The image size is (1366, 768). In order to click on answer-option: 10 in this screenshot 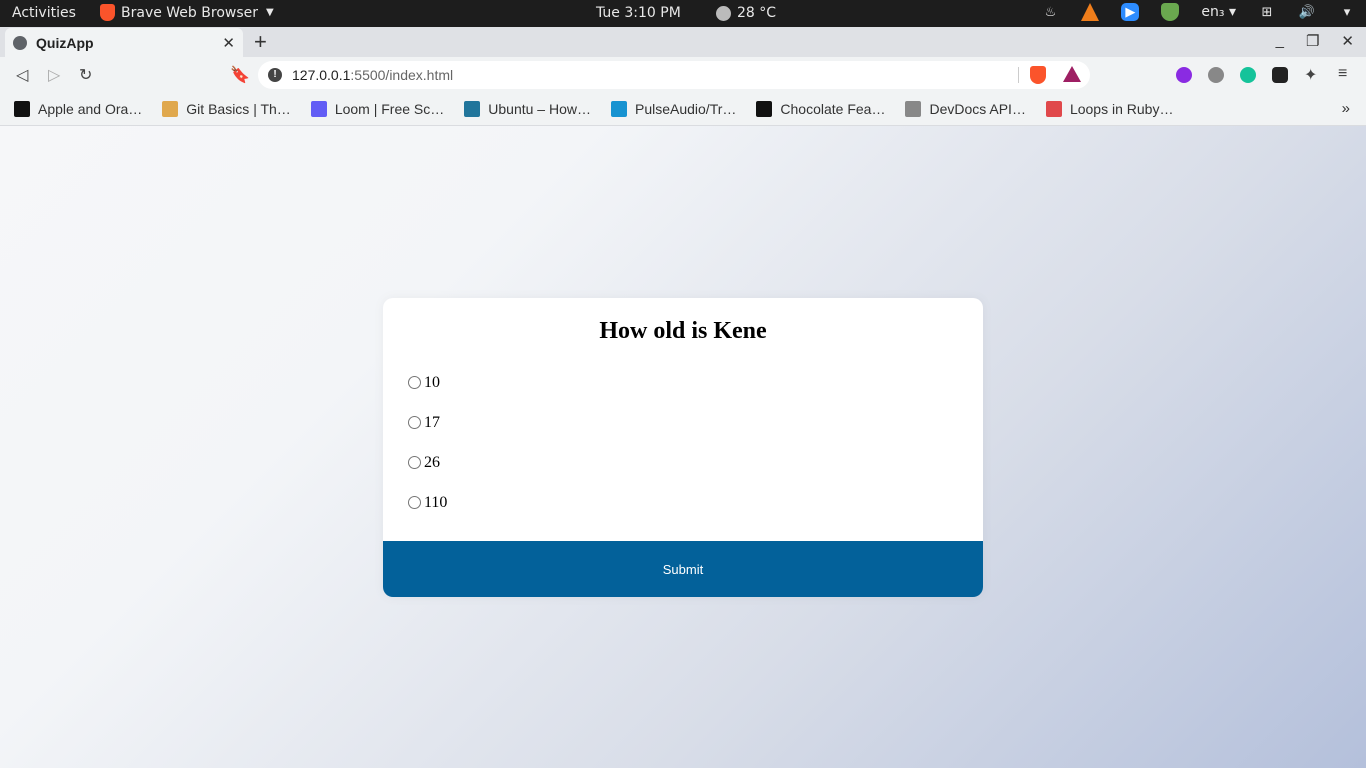, I will do `click(427, 394)`.